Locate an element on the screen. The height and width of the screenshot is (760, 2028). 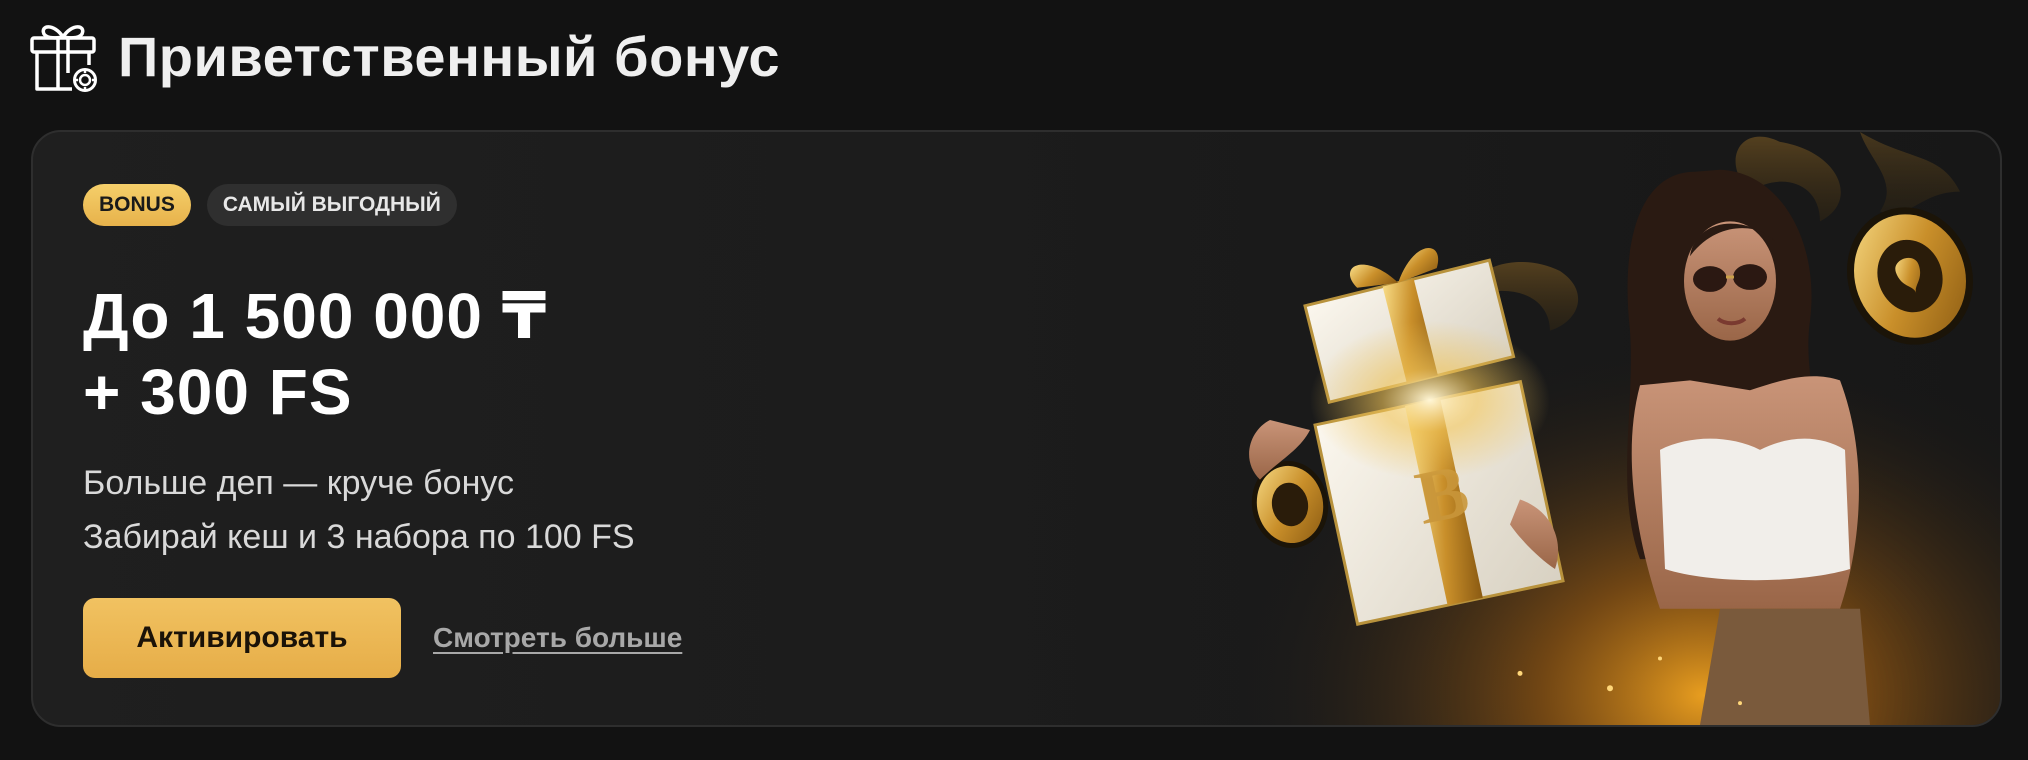
badge-group: BONUS САМЫЙ ВЫГОДНЫЙ is located at coordinates (533, 205).